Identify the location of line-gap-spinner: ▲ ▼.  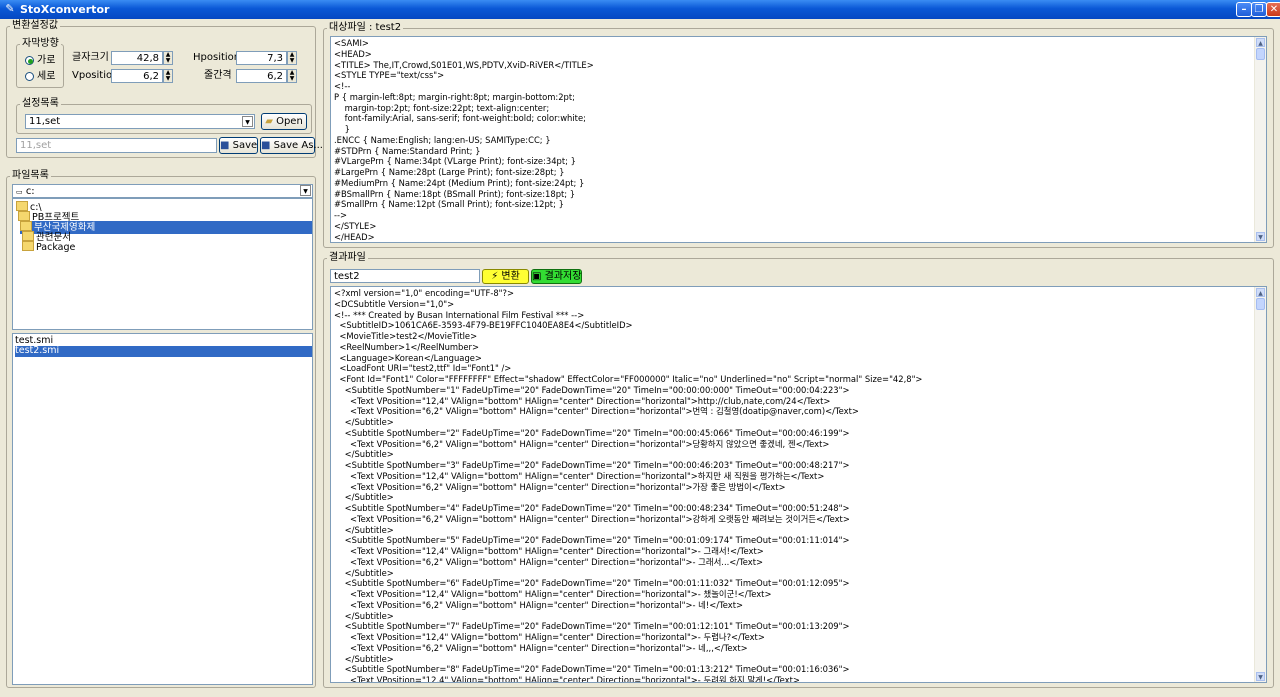
(292, 76).